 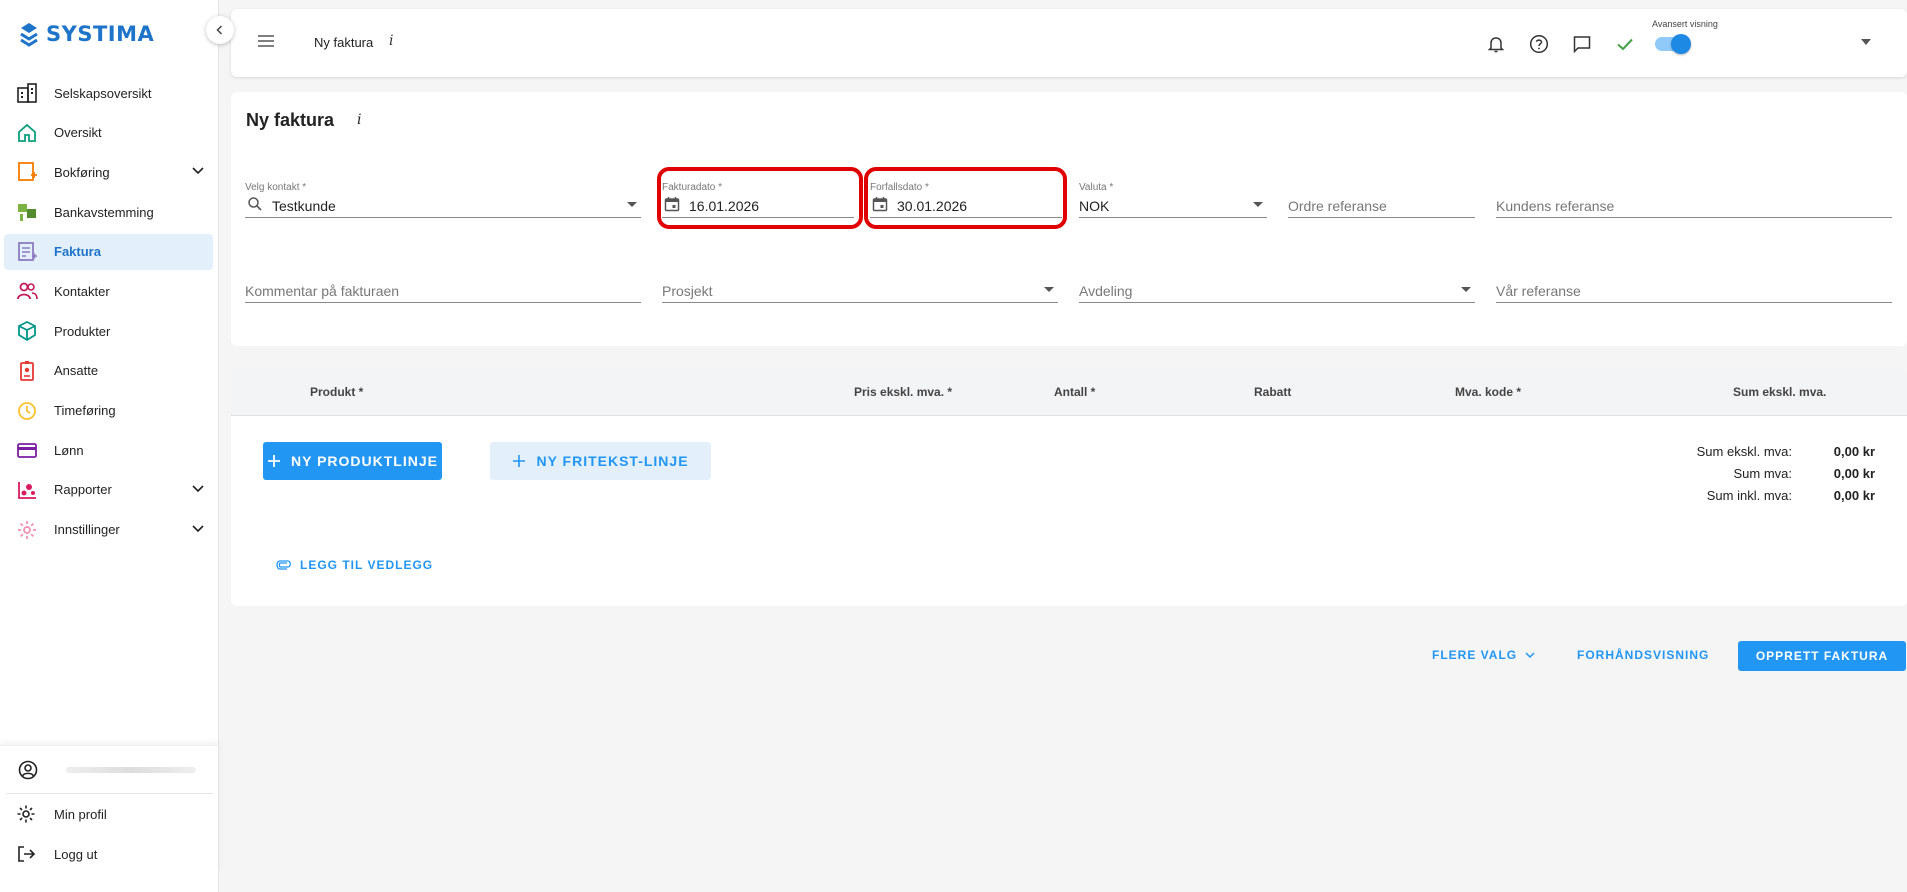 What do you see at coordinates (322, 291) in the screenshot?
I see `invoice-comment-placeholder: Kommentar på fakturaen` at bounding box center [322, 291].